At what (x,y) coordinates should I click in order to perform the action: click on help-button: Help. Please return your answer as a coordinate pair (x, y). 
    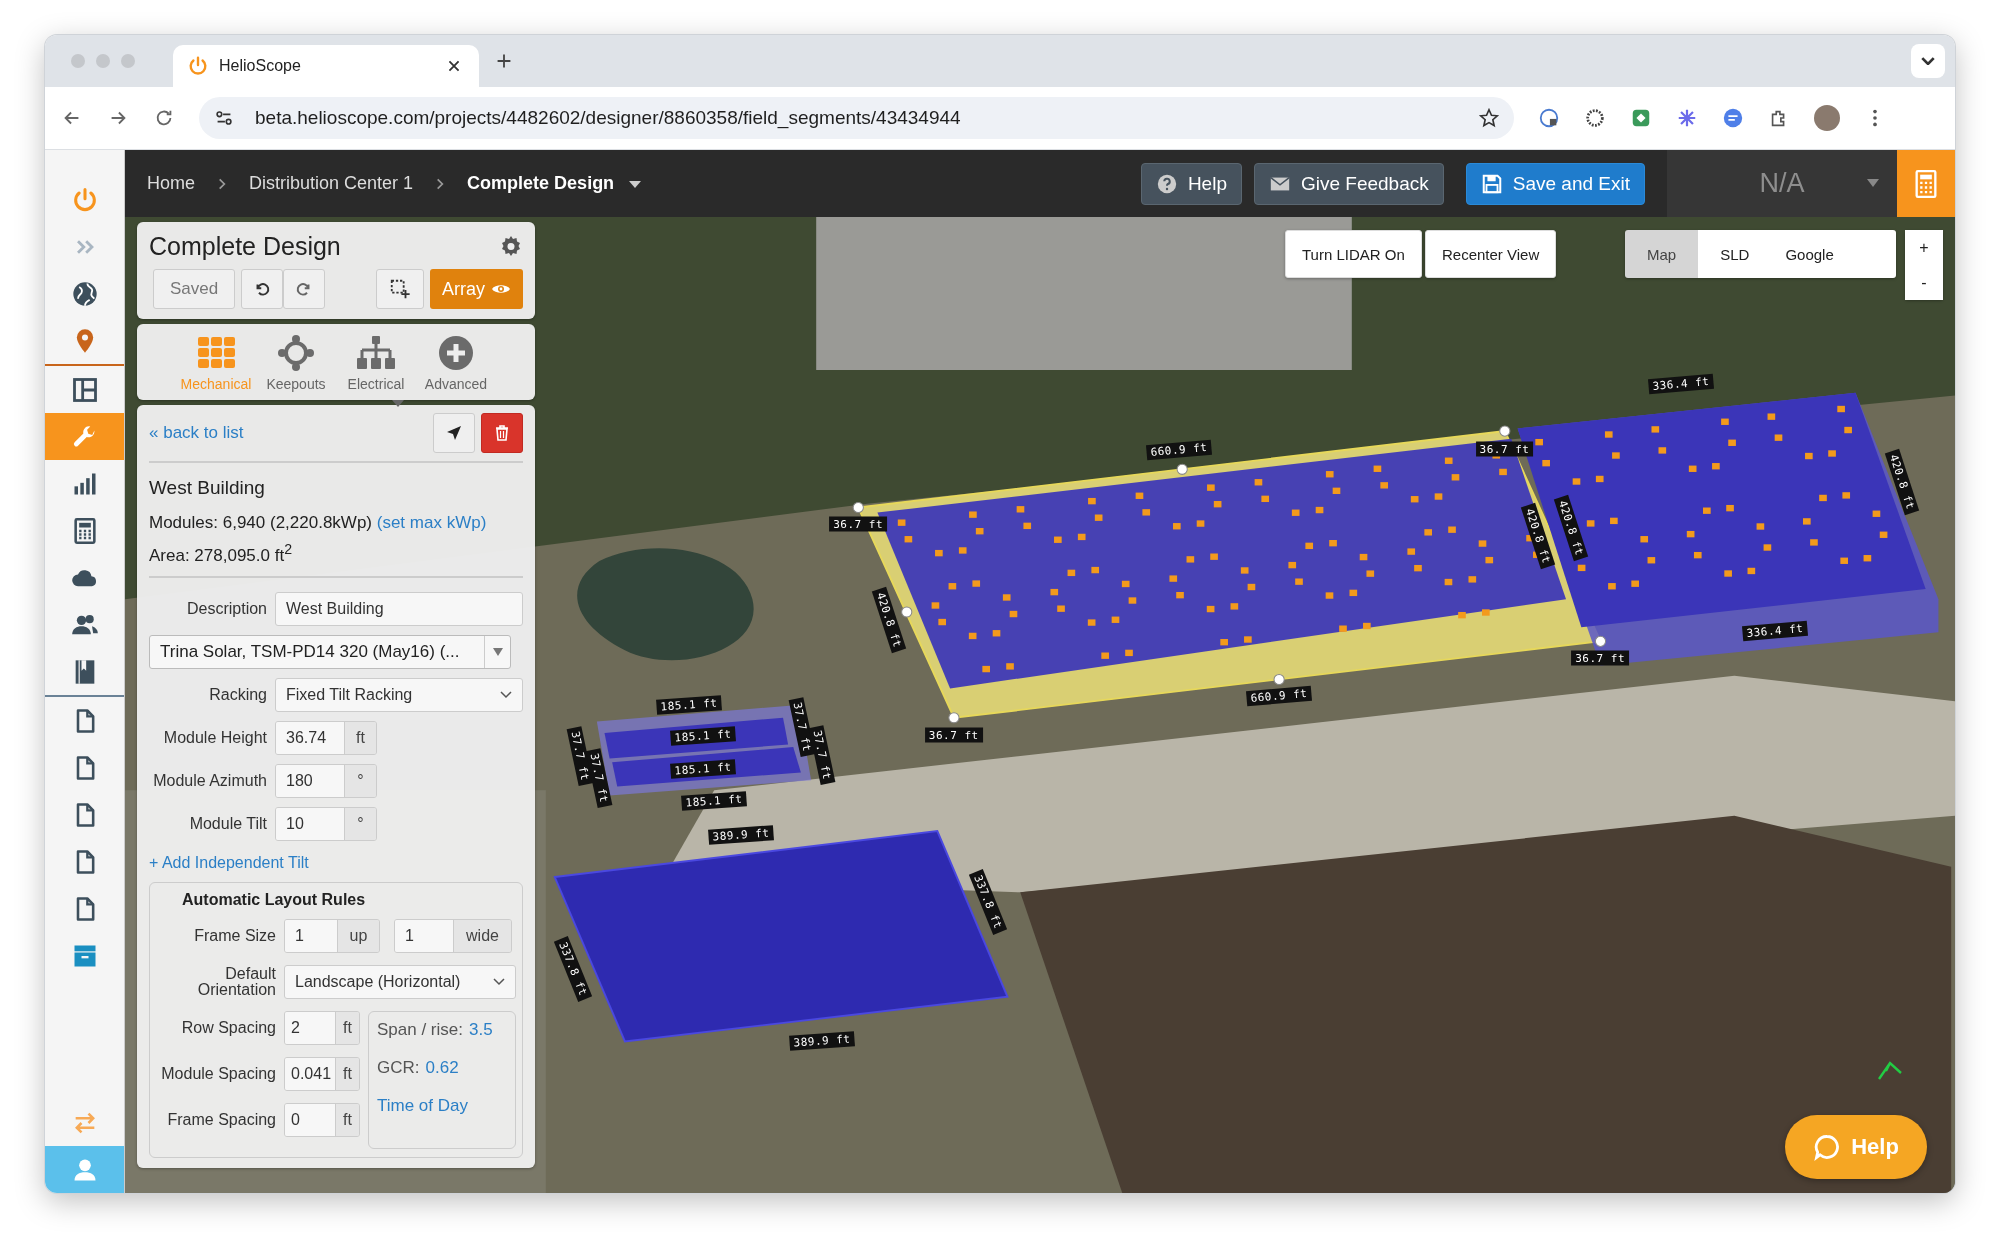
    Looking at the image, I should click on (1191, 183).